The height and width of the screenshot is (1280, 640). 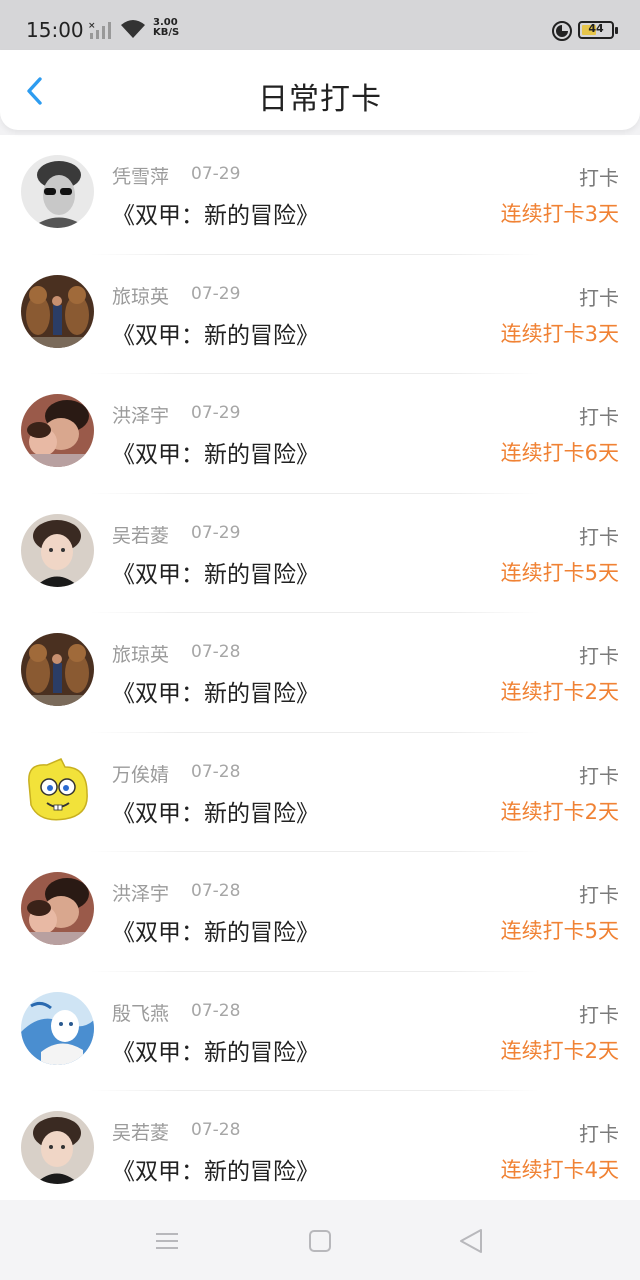 What do you see at coordinates (320, 99) in the screenshot?
I see `page-title: 日常打卡` at bounding box center [320, 99].